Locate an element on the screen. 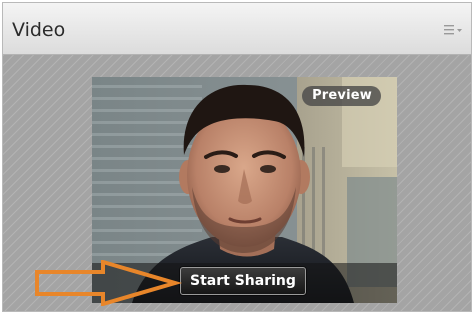 This screenshot has height=314, width=474. right-arrow-outline-icon is located at coordinates (109, 283).